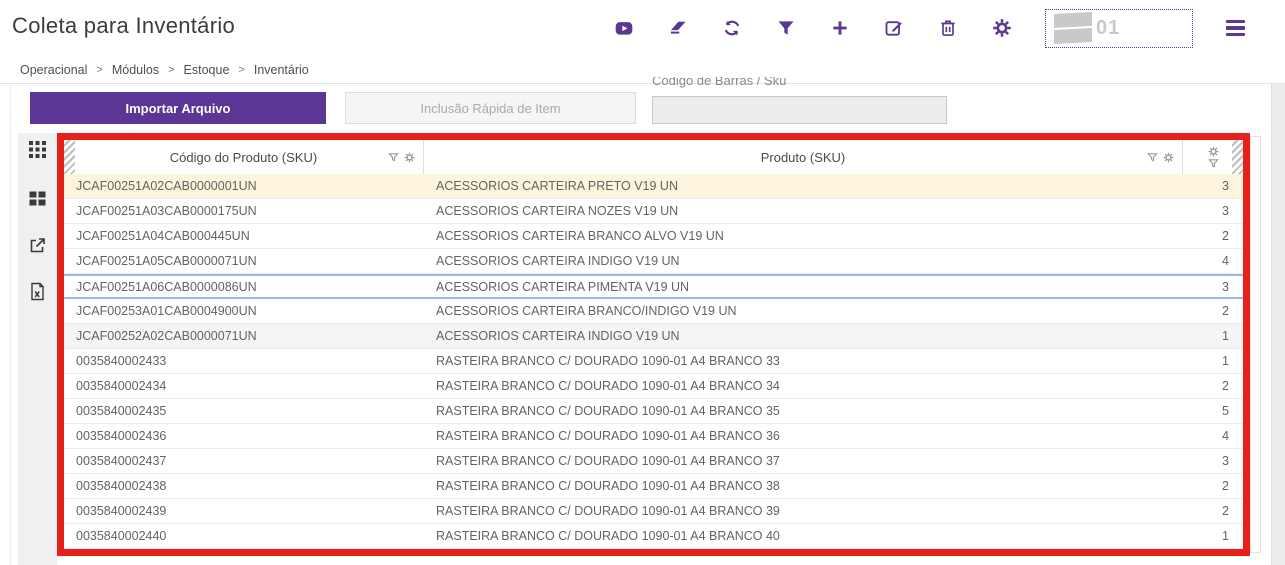 This screenshot has width=1285, height=565. Describe the element at coordinates (124, 25) in the screenshot. I see `page-title: Coleta para Inventário` at that location.